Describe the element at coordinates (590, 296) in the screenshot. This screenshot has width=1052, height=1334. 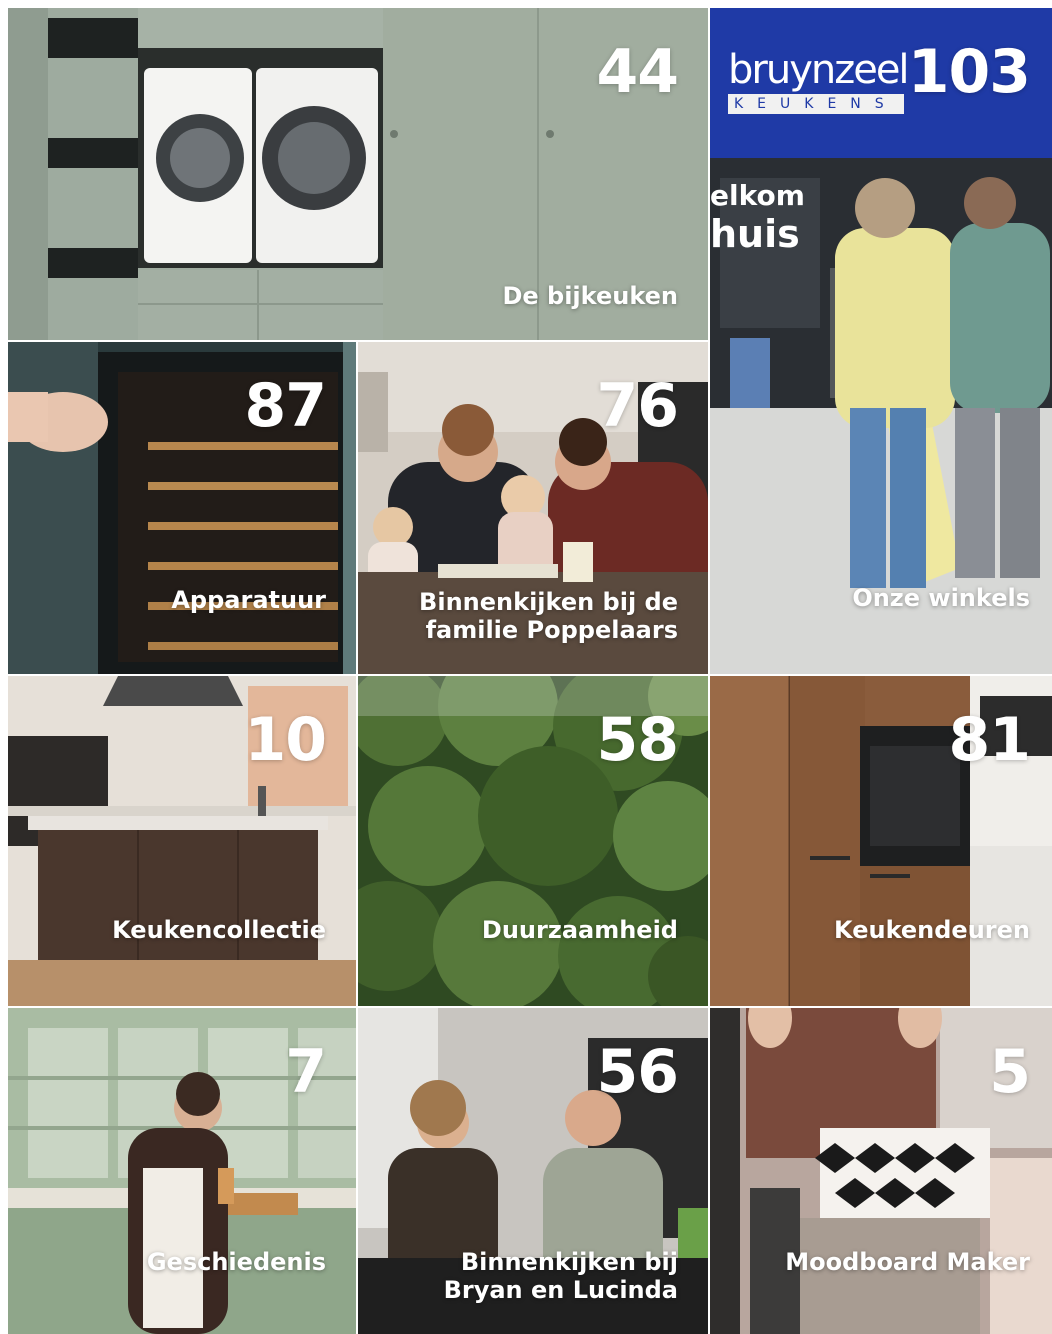
I see `tile-label: De bijkeuken` at that location.